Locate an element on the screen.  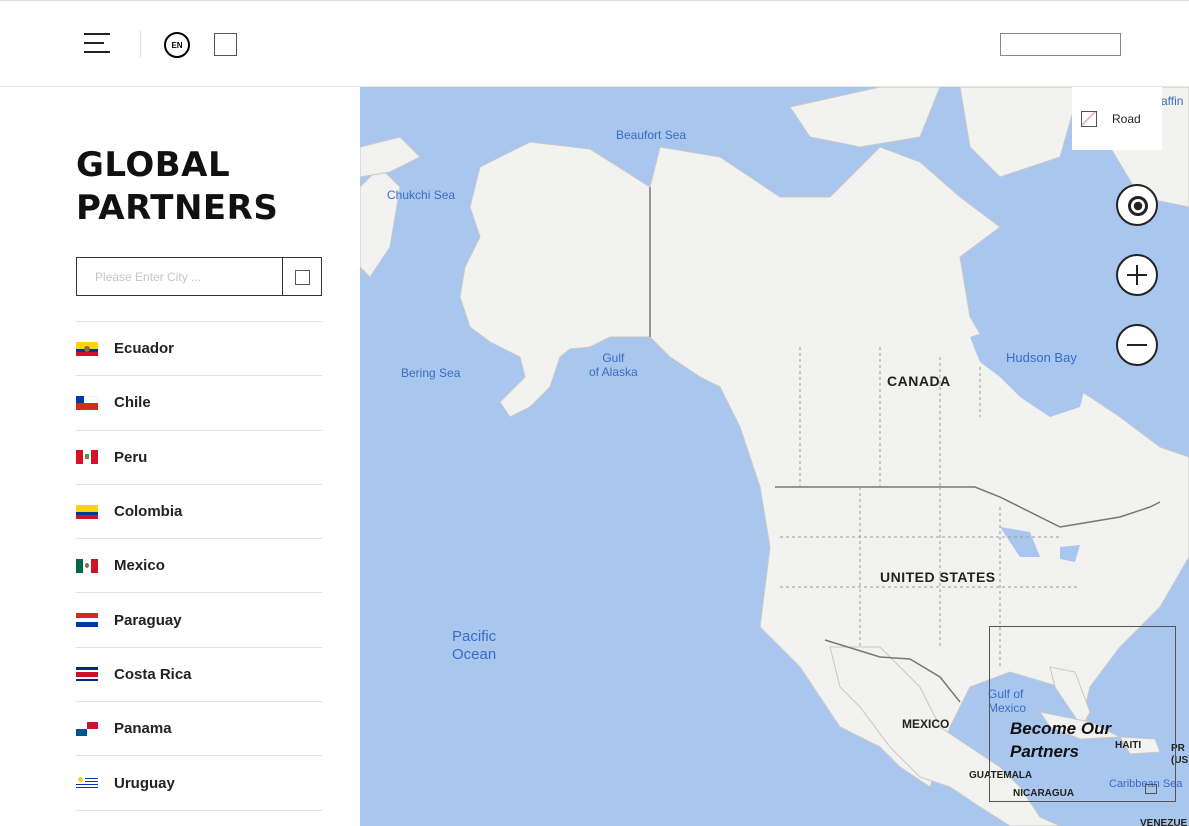
chukchi-sea-label: Chukchi Sea is located at coordinates (421, 195).